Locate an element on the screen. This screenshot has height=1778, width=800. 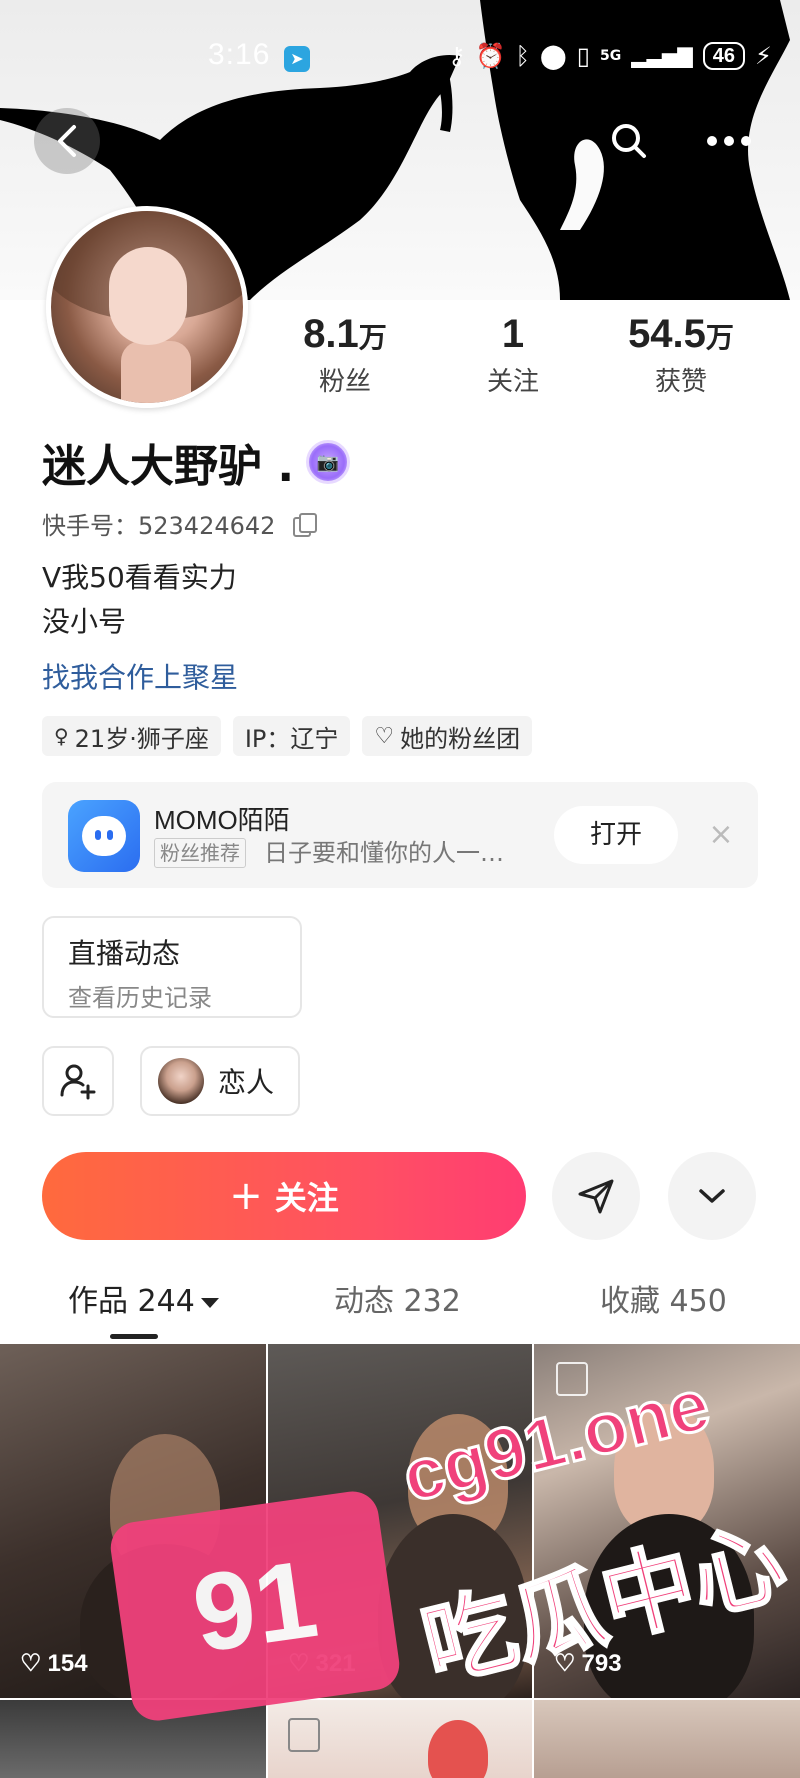
lover-relation-button: 恋人 is located at coordinates (220, 1081).